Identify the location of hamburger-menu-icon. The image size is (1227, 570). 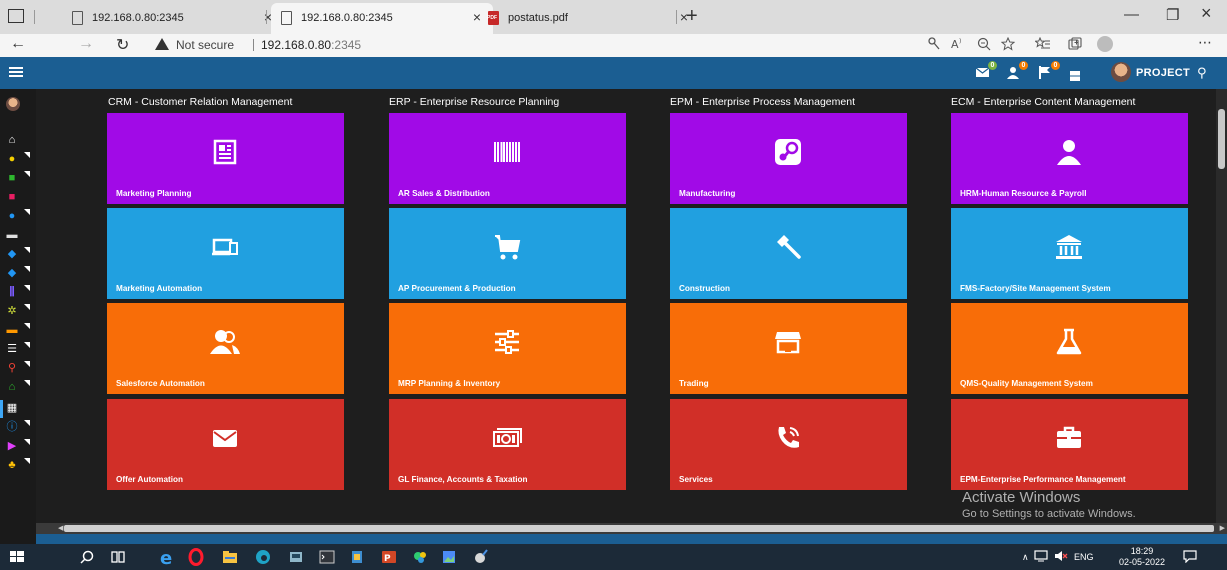
(16, 72).